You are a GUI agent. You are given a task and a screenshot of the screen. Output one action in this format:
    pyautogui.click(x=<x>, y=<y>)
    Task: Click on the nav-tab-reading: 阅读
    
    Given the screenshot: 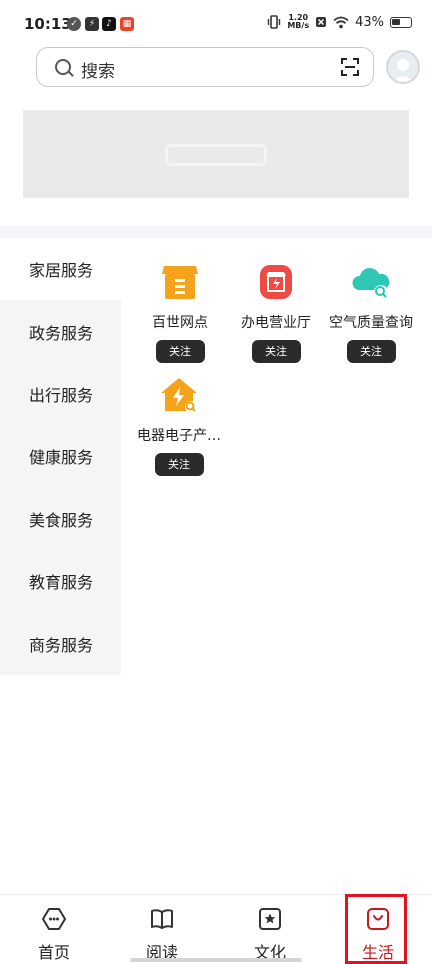 What is the action you would take?
    pyautogui.click(x=162, y=929)
    